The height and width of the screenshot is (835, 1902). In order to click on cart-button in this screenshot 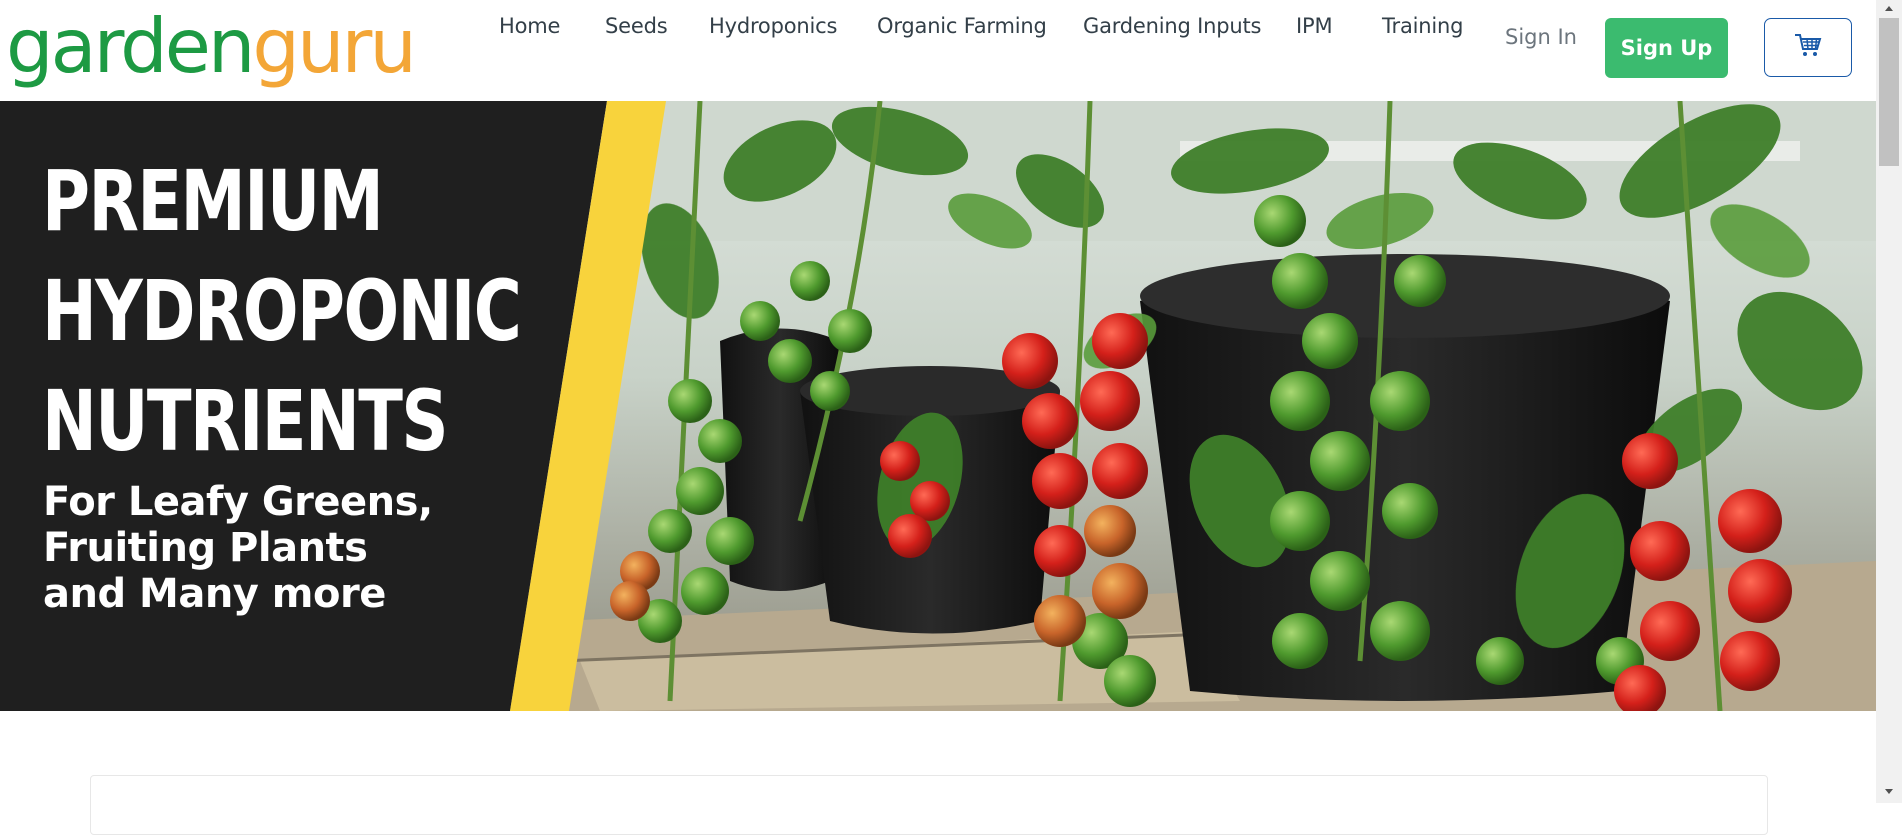, I will do `click(1808, 47)`.